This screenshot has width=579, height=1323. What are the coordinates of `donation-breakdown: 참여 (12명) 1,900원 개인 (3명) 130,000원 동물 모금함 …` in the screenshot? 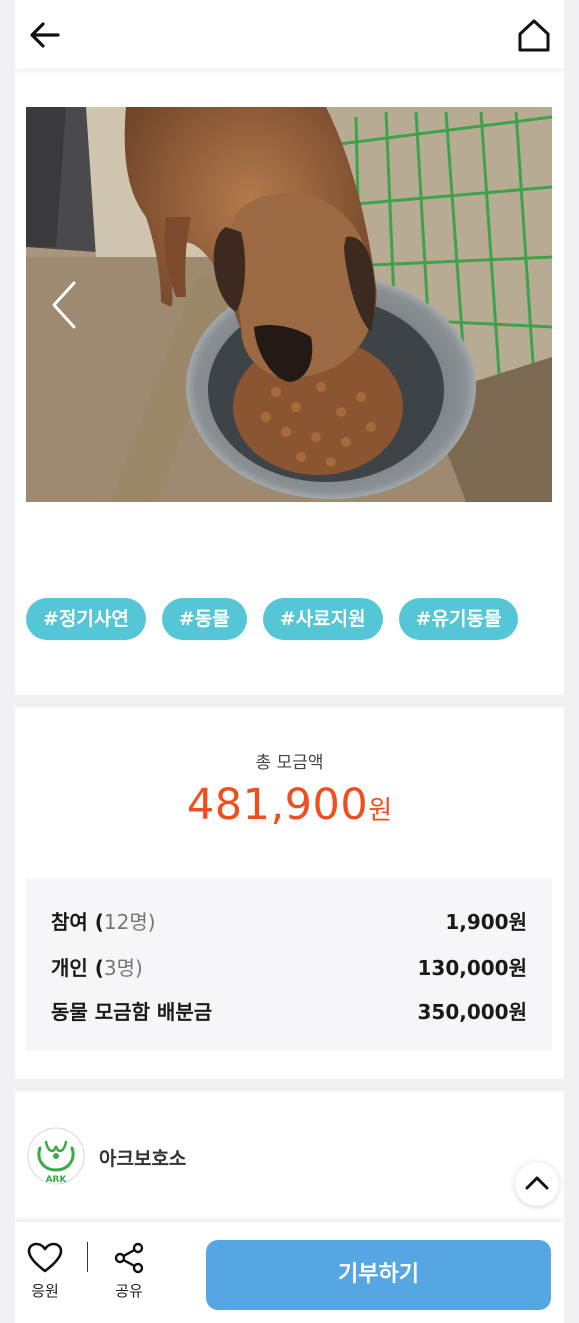 It's located at (289, 964).